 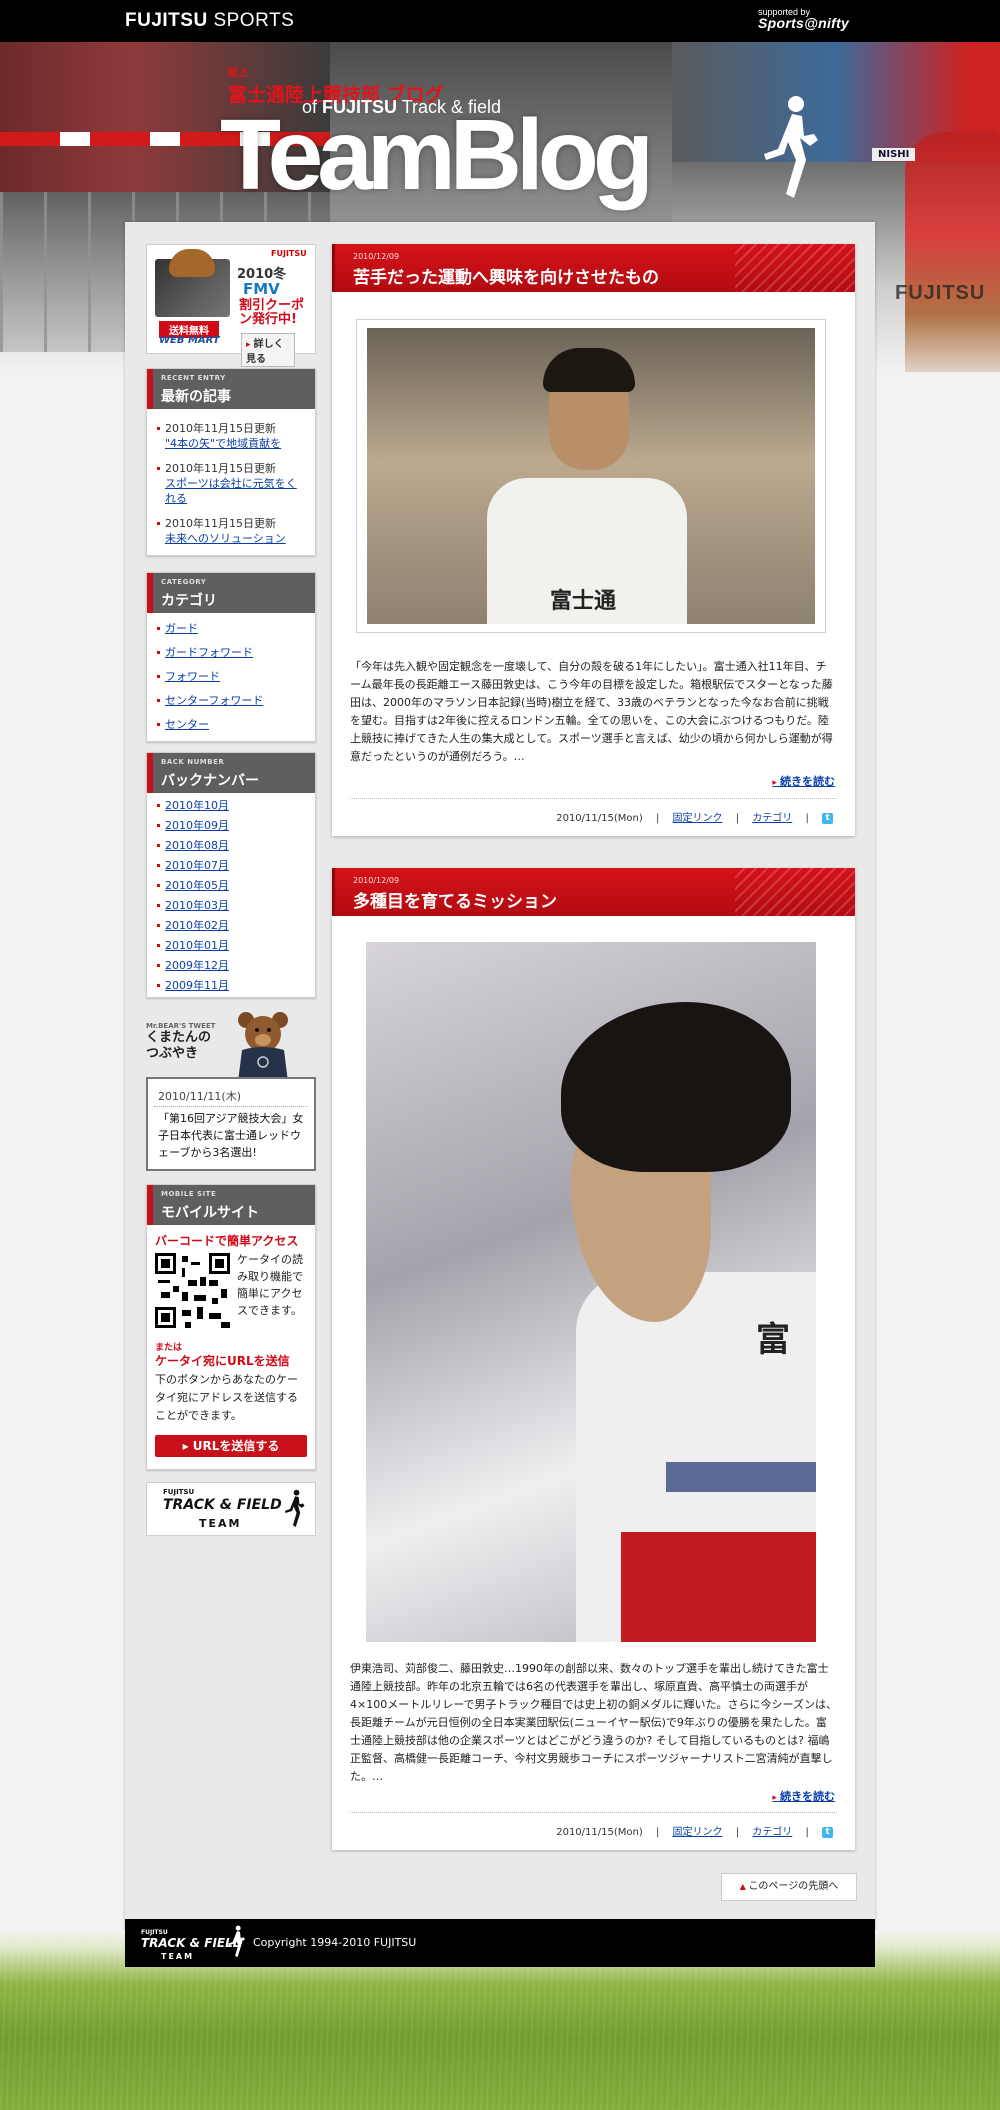 I want to click on archive-link: 2010年10月, so click(x=197, y=805).